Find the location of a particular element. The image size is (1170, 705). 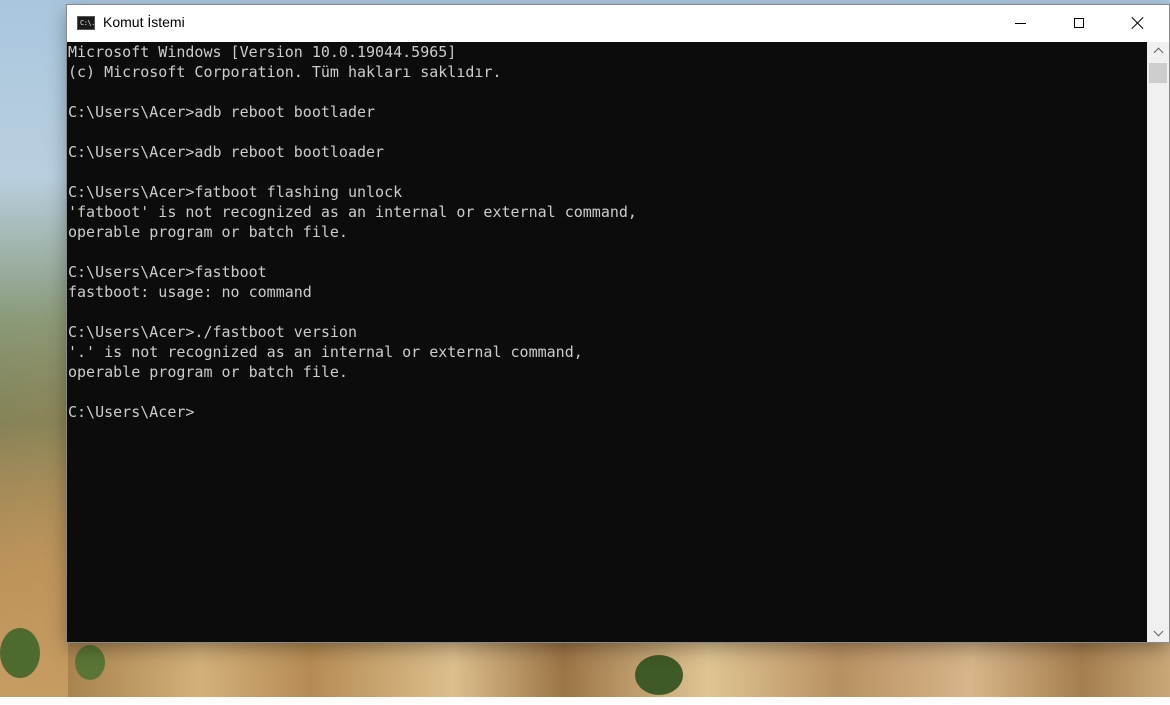

maximize-button is located at coordinates (1079, 23).